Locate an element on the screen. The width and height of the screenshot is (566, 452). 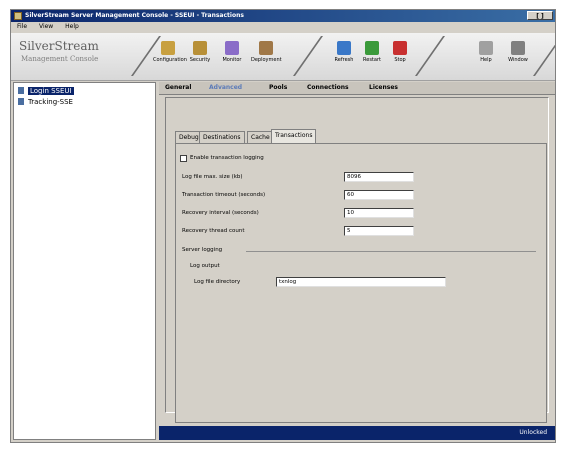
tree-item-login: Login SSEUI is located at coordinates (46, 91).